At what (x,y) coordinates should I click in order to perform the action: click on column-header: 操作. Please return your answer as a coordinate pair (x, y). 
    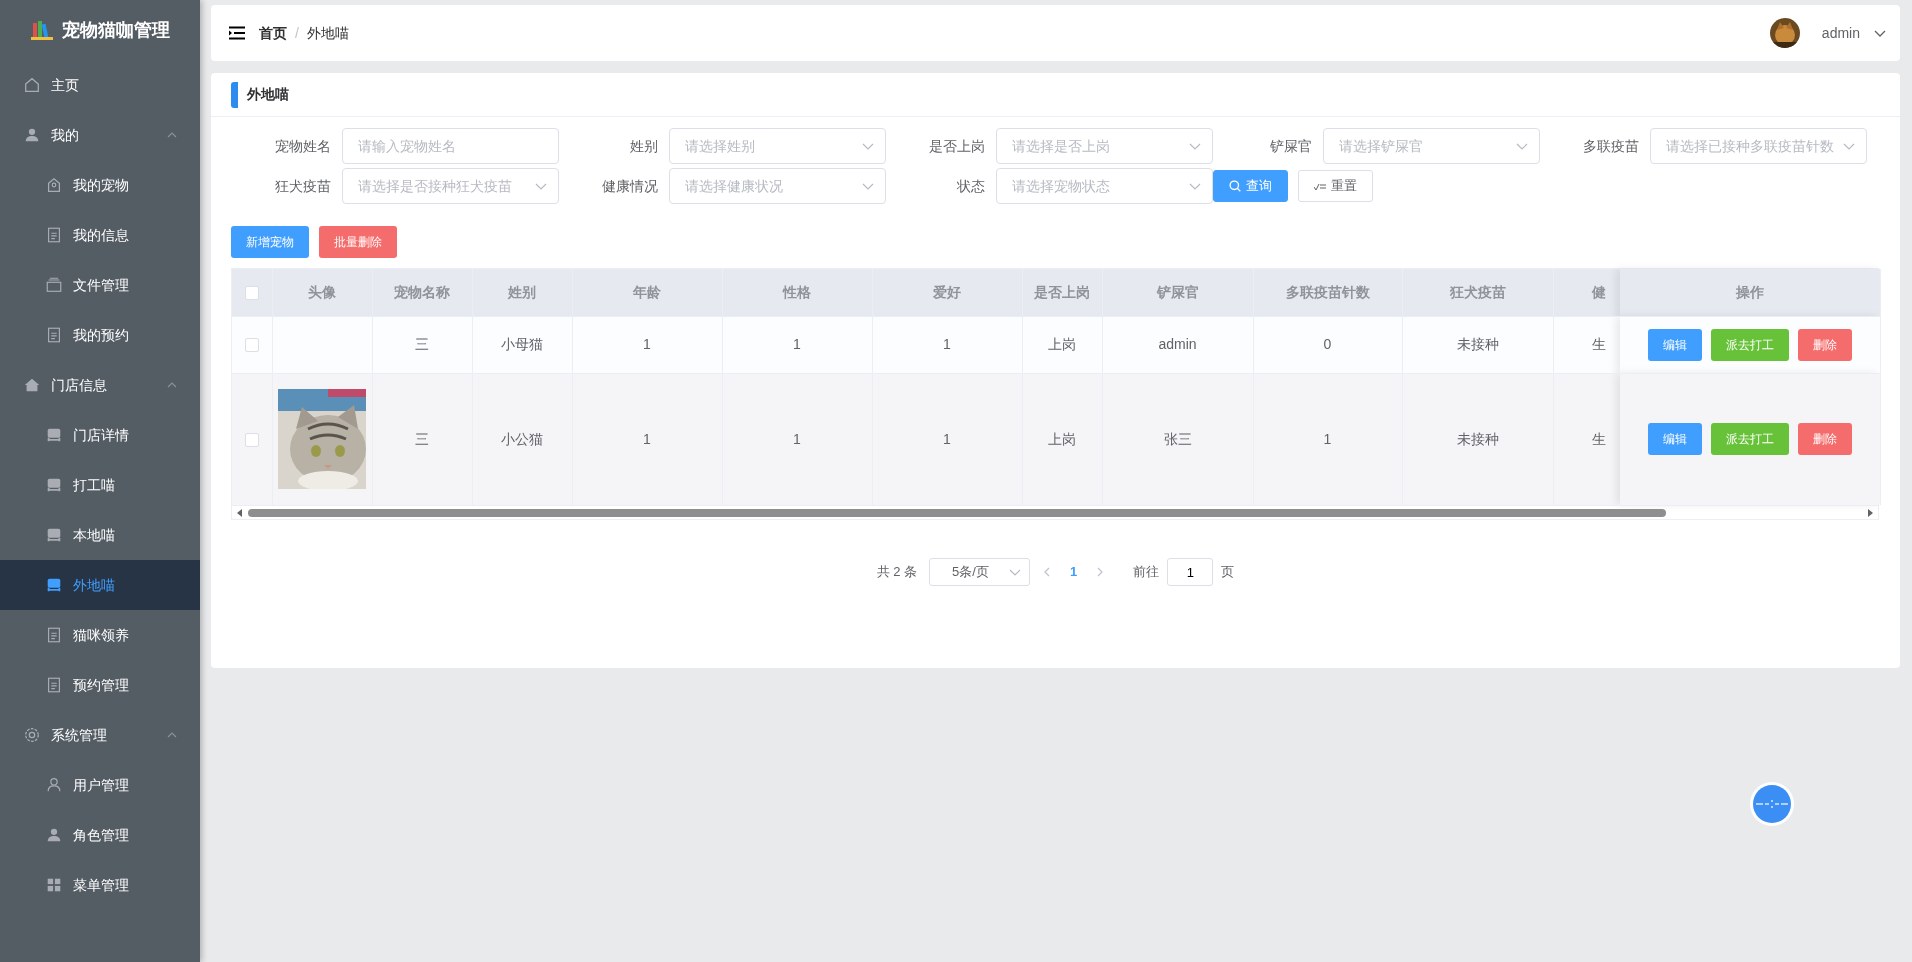
    Looking at the image, I should click on (1749, 291).